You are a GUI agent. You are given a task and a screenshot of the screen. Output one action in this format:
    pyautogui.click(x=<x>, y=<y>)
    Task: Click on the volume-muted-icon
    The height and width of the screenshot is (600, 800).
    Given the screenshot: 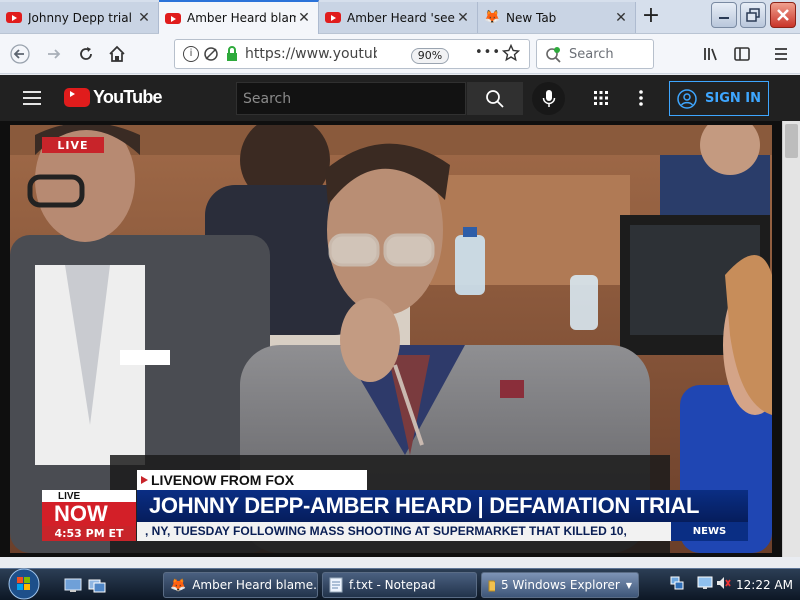 What is the action you would take?
    pyautogui.click(x=723, y=583)
    